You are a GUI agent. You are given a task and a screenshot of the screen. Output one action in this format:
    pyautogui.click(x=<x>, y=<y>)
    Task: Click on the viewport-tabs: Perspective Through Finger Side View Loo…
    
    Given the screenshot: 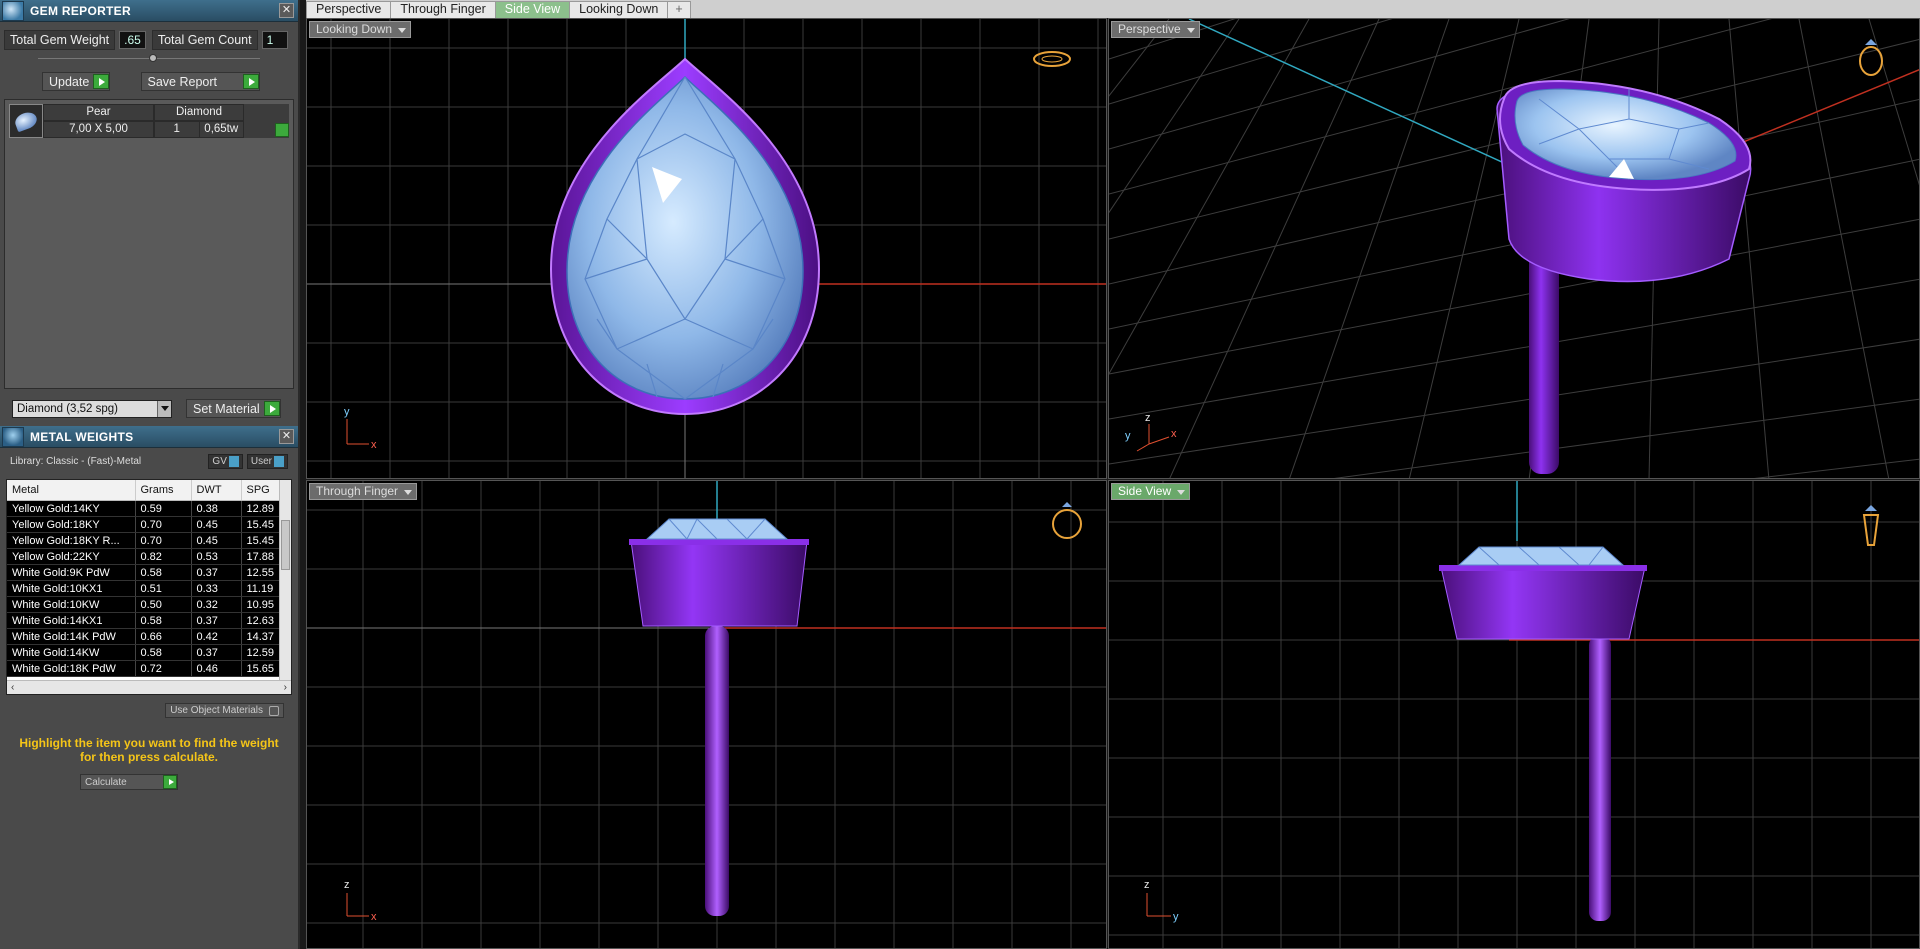 What is the action you would take?
    pyautogui.click(x=1113, y=9)
    